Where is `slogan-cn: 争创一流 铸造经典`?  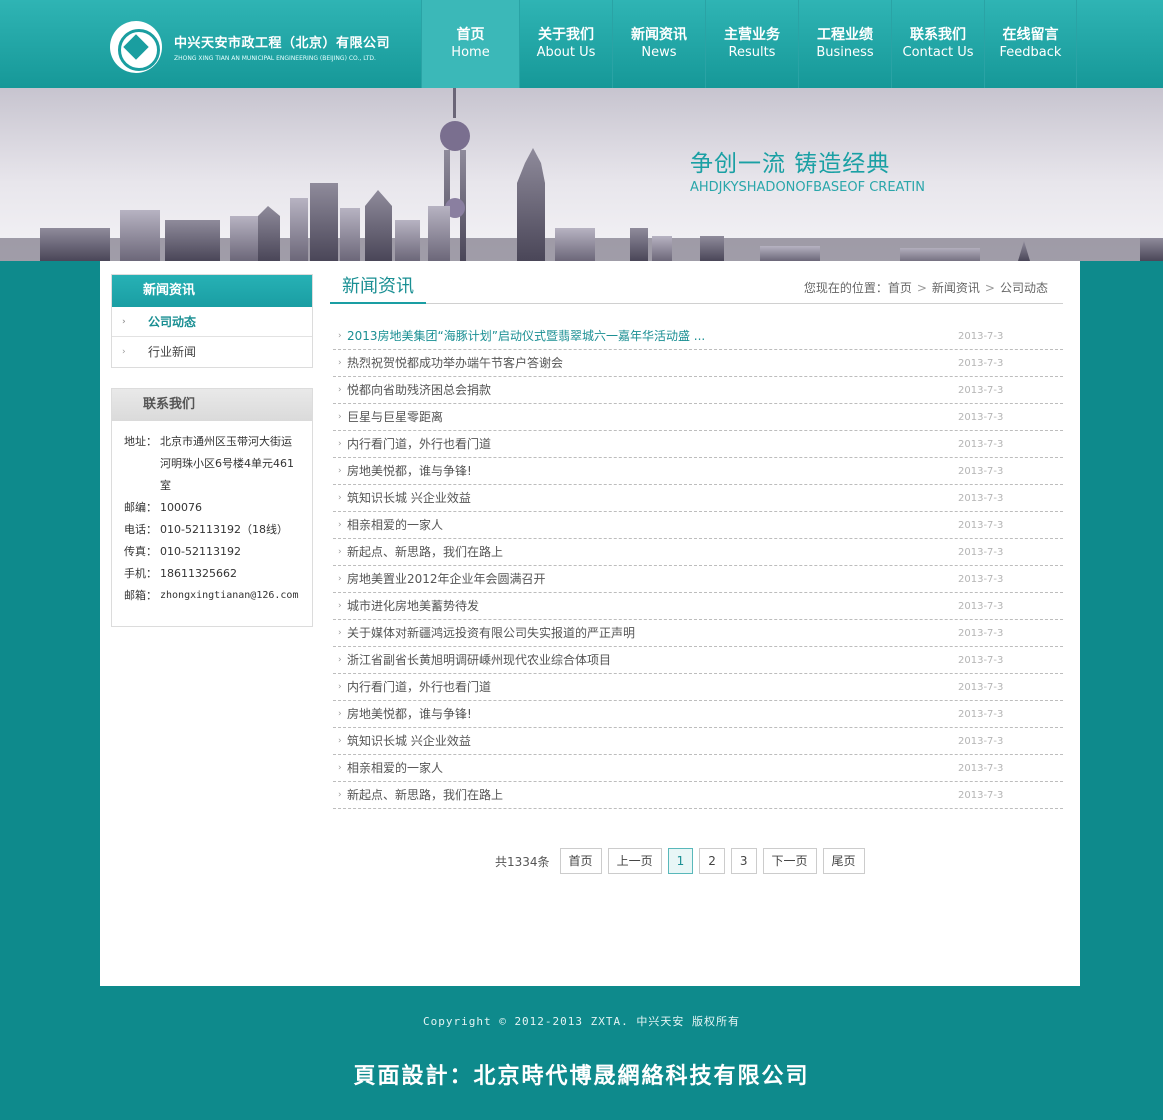
slogan-cn: 争创一流 铸造经典 is located at coordinates (790, 164).